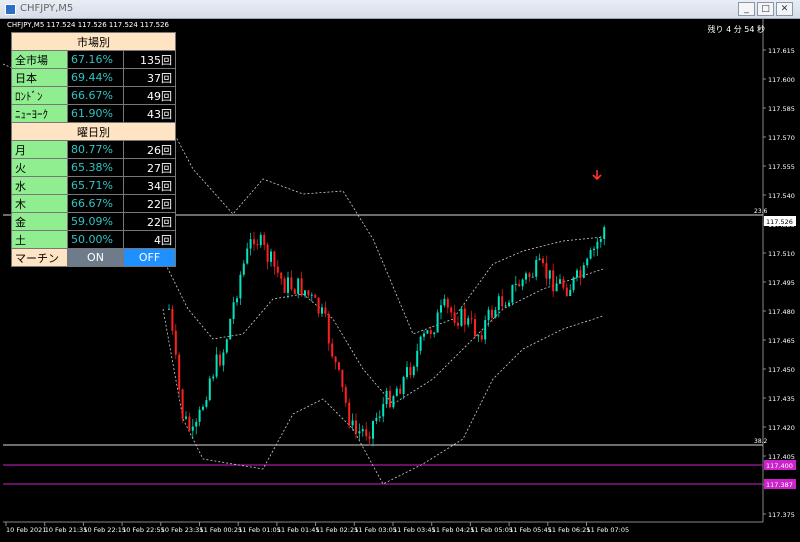 The height and width of the screenshot is (542, 800). I want to click on row-label: 火, so click(39, 167).